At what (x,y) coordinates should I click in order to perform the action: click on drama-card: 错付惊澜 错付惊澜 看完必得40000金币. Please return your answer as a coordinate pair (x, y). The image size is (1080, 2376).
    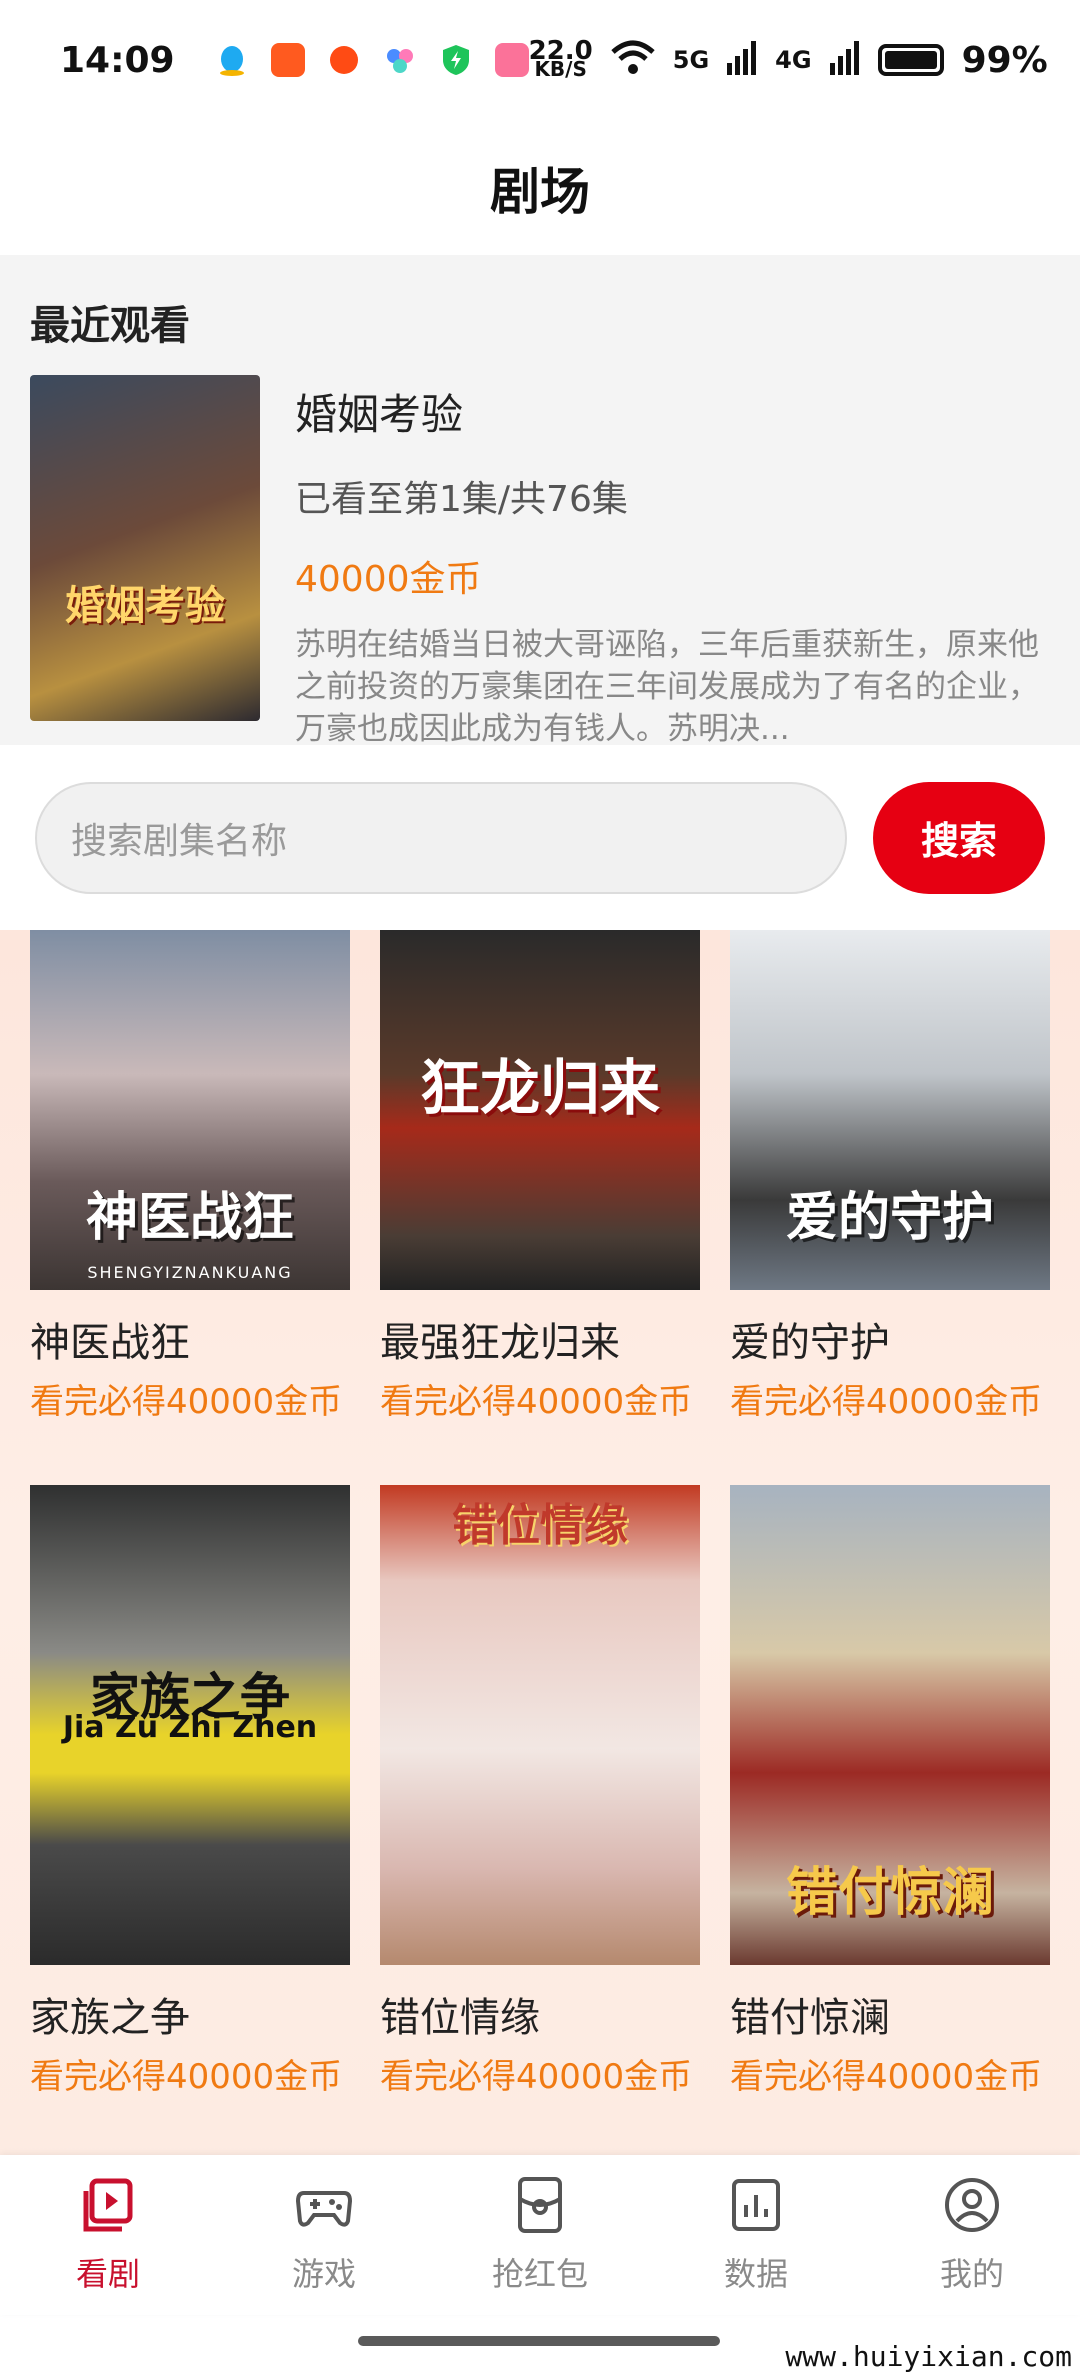
    Looking at the image, I should click on (890, 1792).